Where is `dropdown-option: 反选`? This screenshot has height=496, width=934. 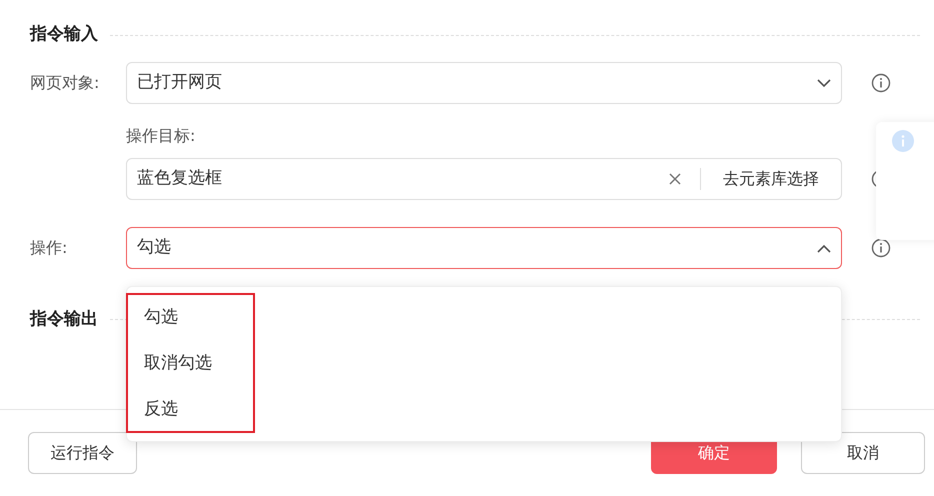
dropdown-option: 反选 is located at coordinates (484, 410).